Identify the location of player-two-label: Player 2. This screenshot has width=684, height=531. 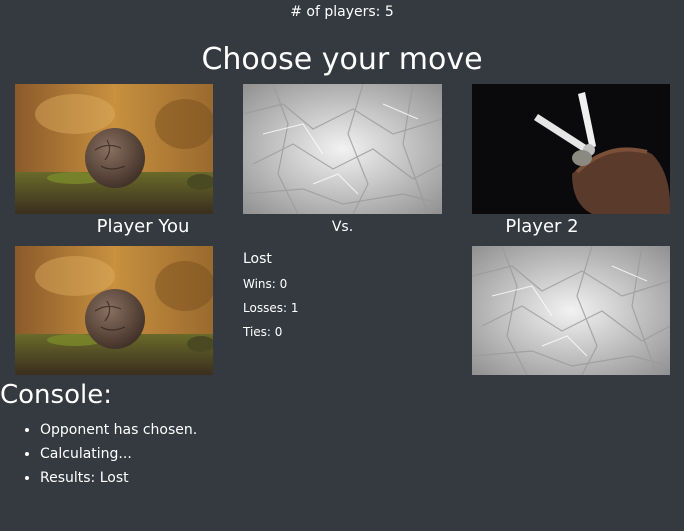
(542, 226).